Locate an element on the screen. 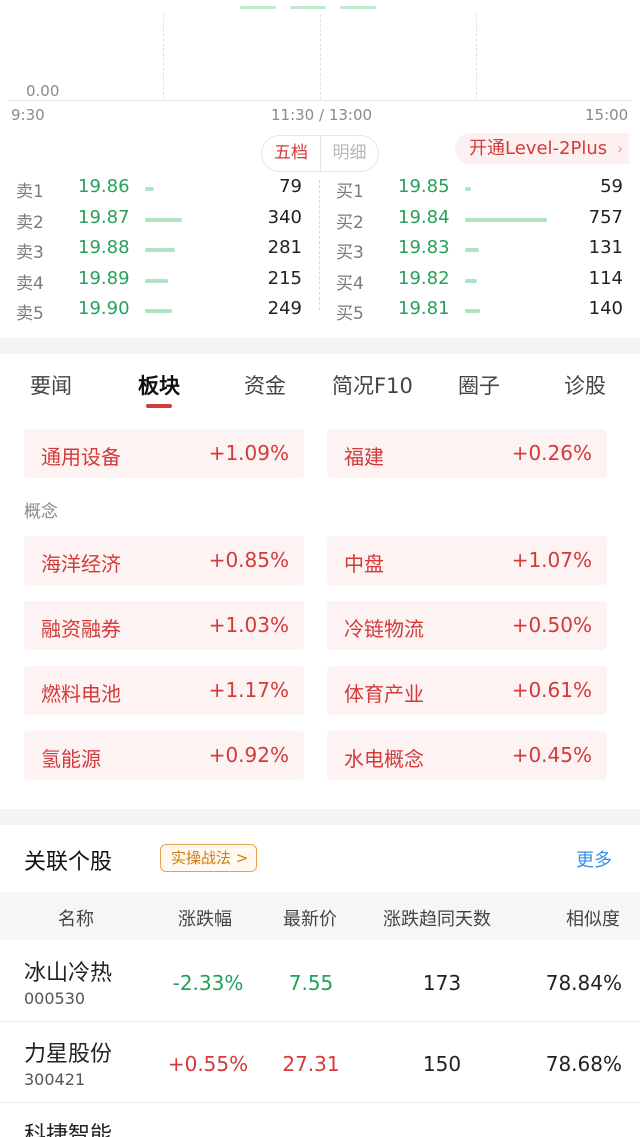  concept-change: +0.61% is located at coordinates (551, 690).